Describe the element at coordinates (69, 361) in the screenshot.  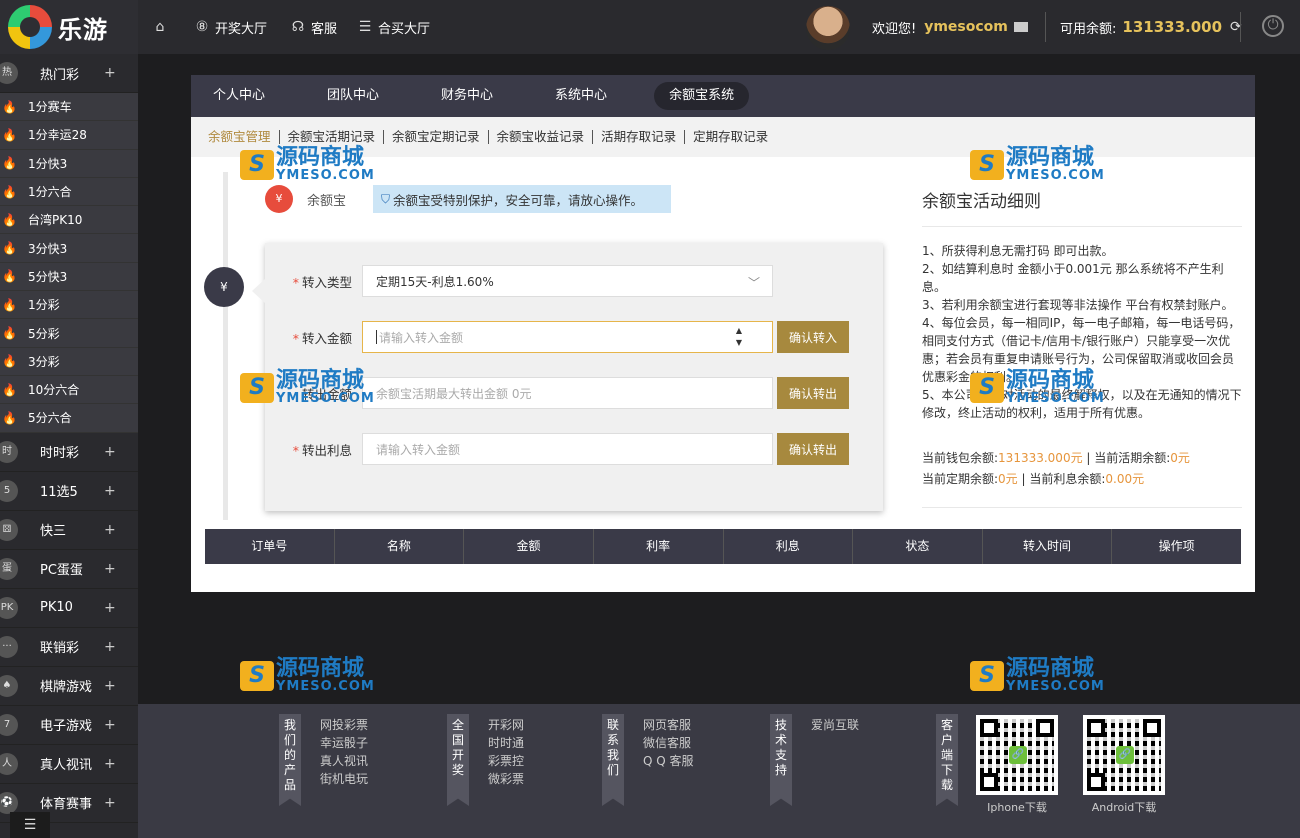
I see `sidebar-item: 🔥 3分彩` at that location.